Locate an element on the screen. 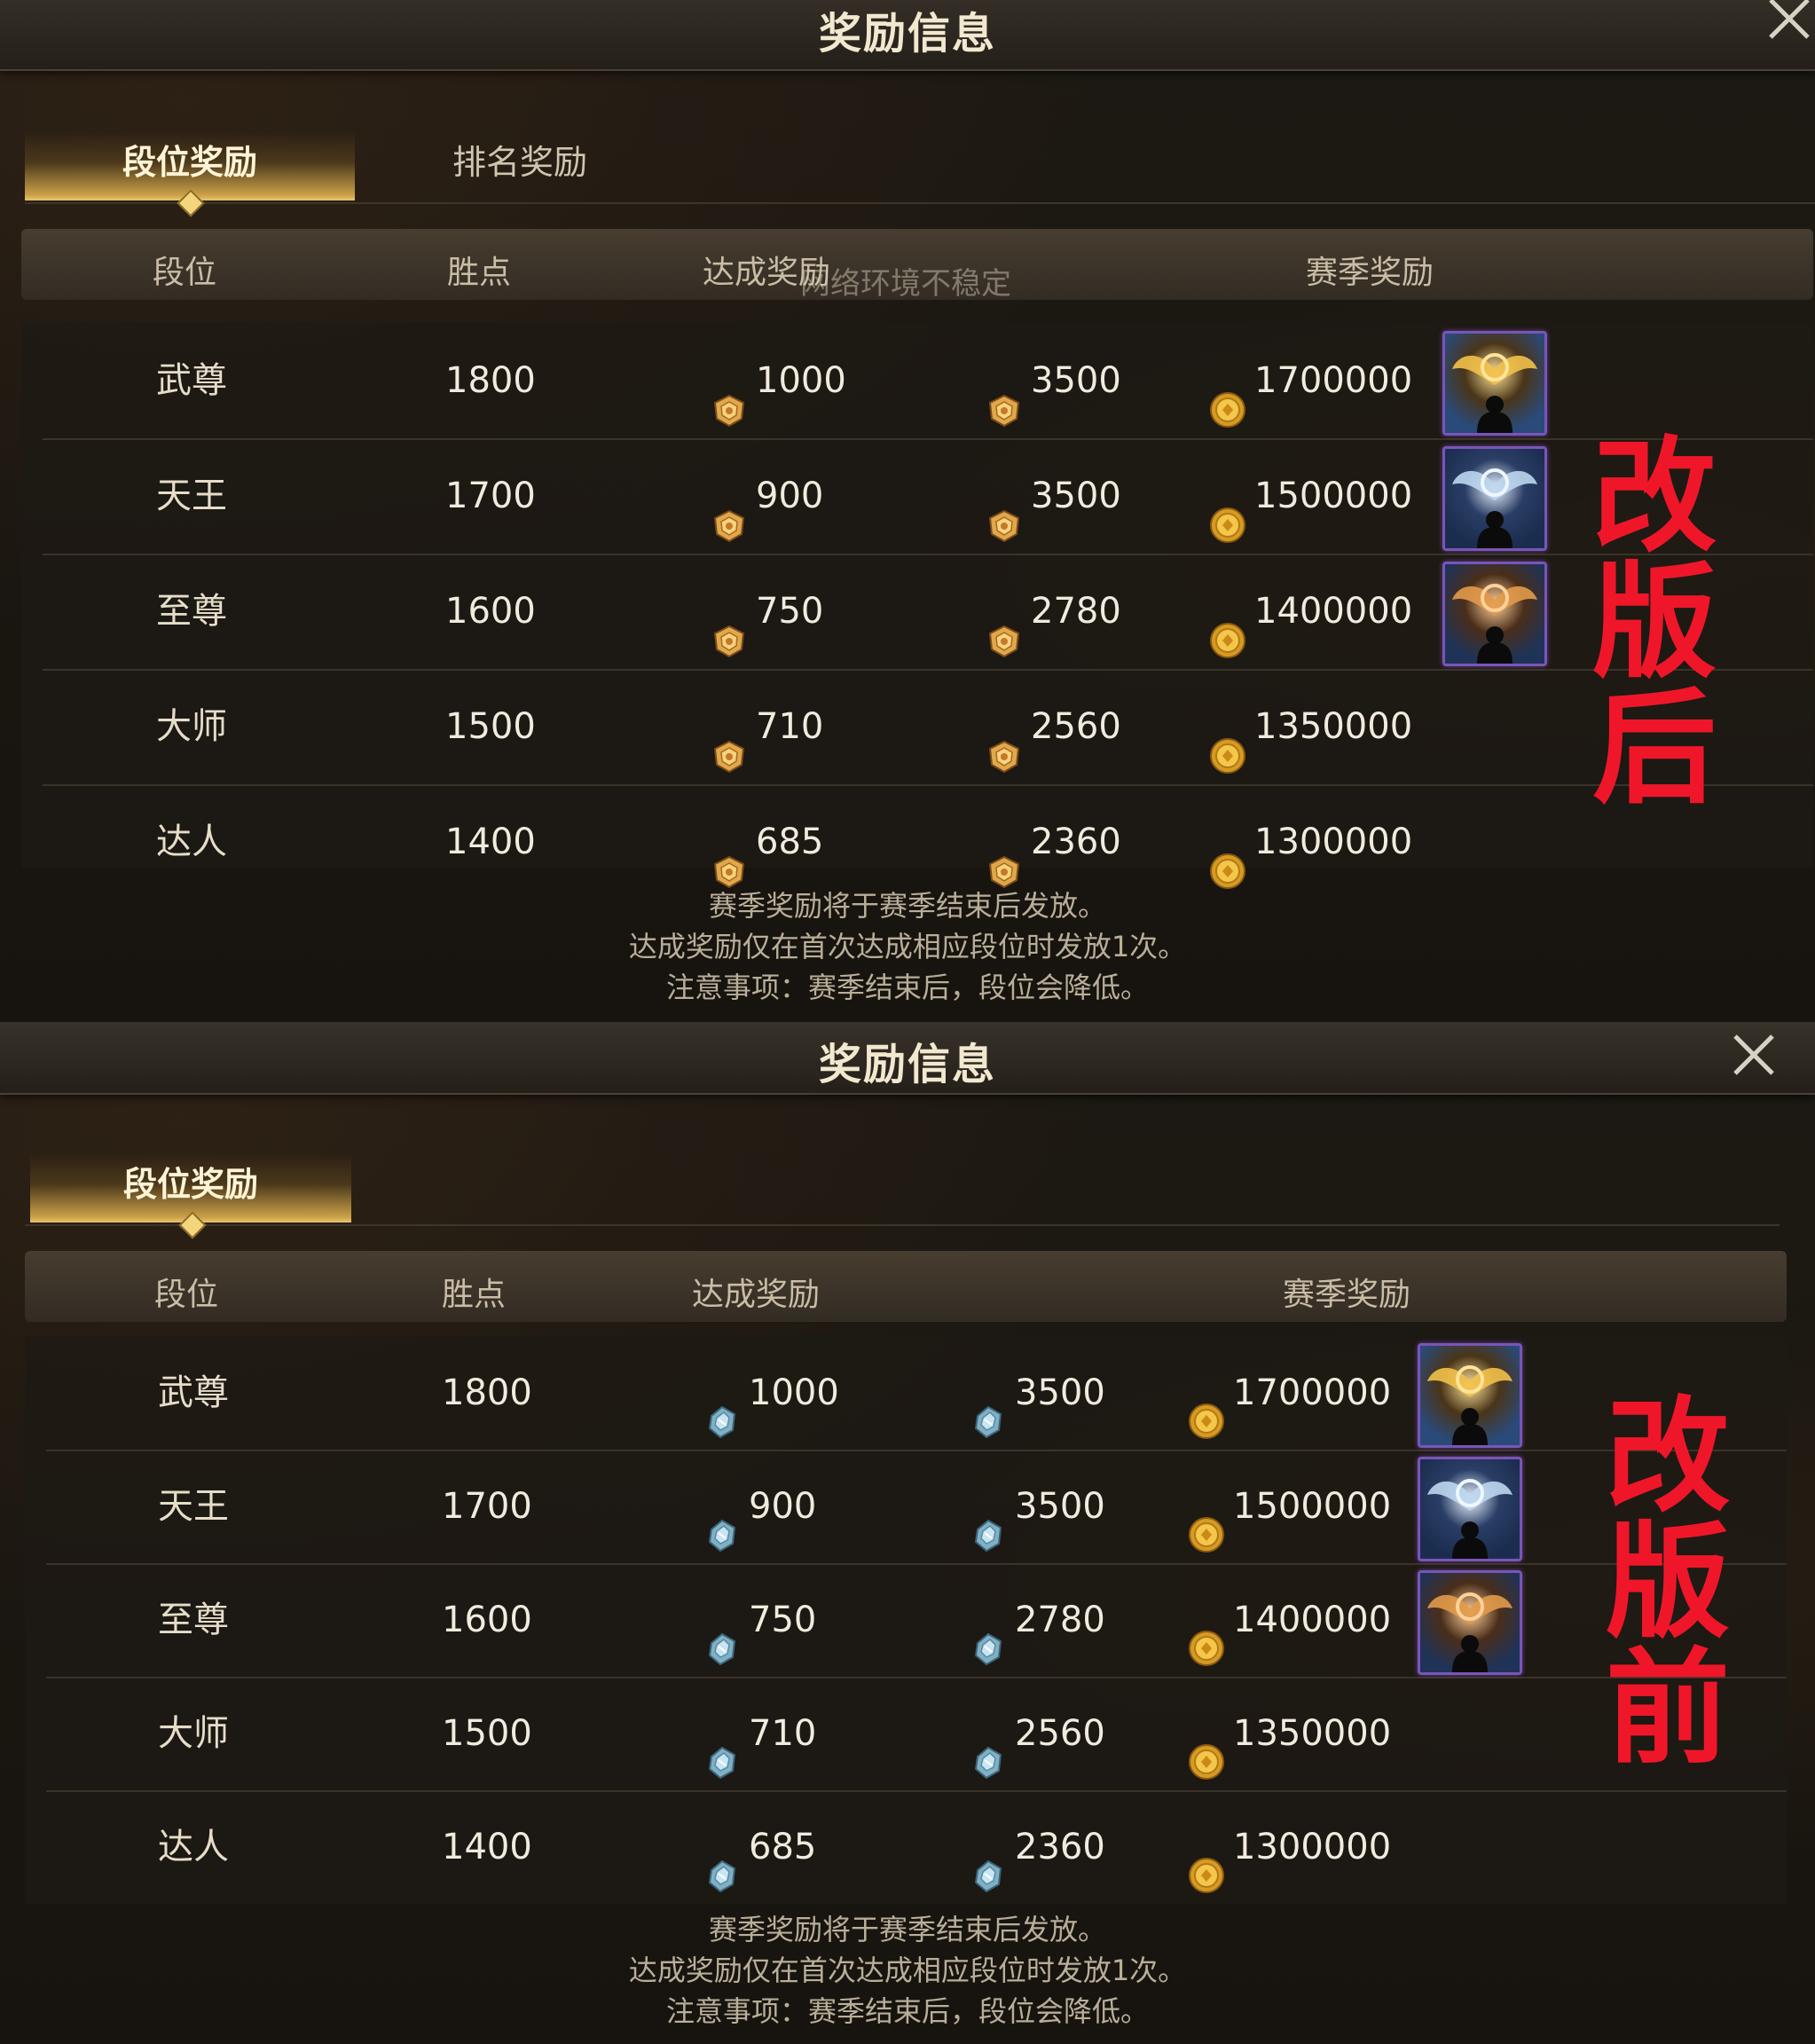 This screenshot has height=2044, width=1815. table-row: 武尊 1800 1000 3500 1700000 is located at coordinates (928, 381).